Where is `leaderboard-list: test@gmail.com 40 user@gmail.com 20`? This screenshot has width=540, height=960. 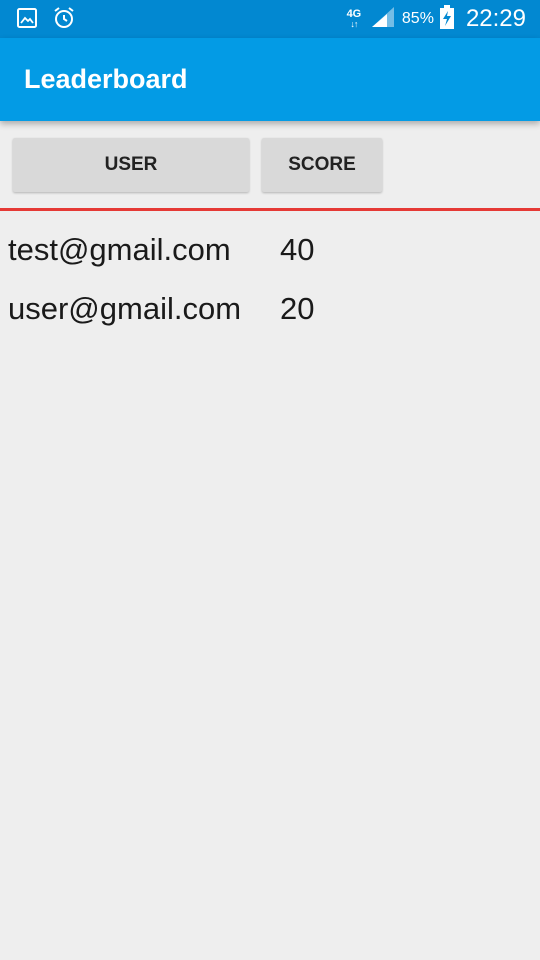
leaderboard-list: test@gmail.com 40 user@gmail.com 20 is located at coordinates (268, 279).